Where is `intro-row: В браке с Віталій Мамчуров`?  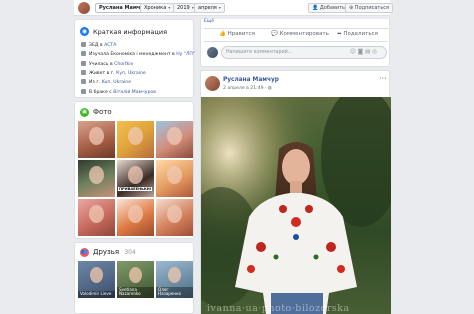
intro-row: В браке с Віталій Мамчуров is located at coordinates (118, 91).